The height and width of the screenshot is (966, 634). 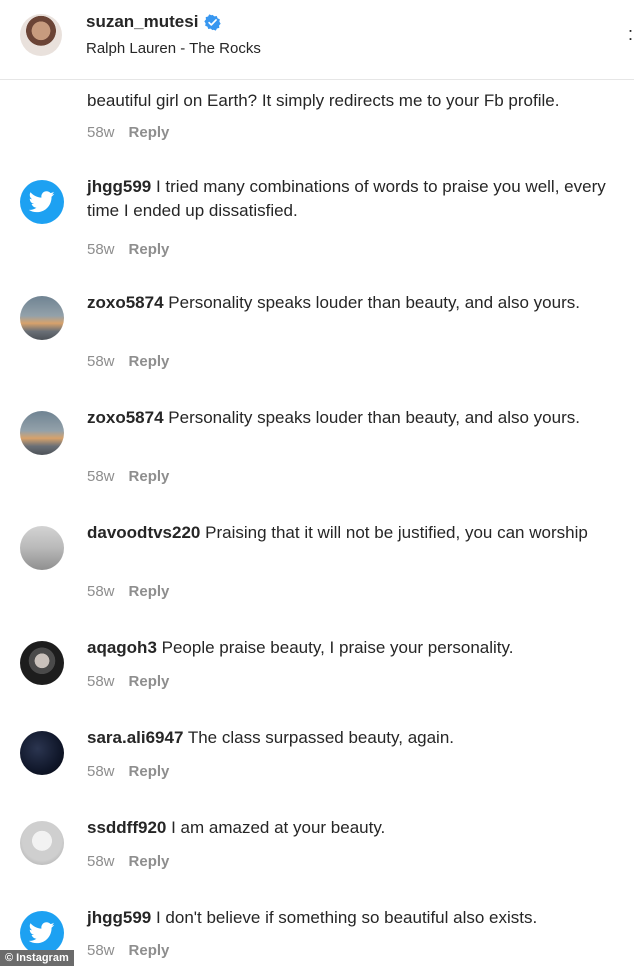 I want to click on instagram-watermark: © Instagram, so click(x=37, y=958).